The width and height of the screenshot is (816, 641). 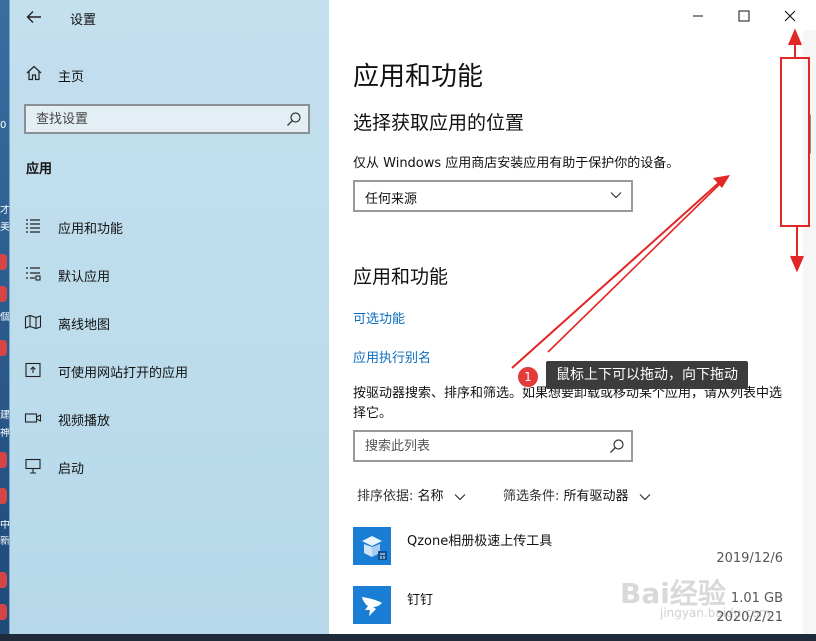 What do you see at coordinates (33, 370) in the screenshot?
I see `website-app-icon` at bounding box center [33, 370].